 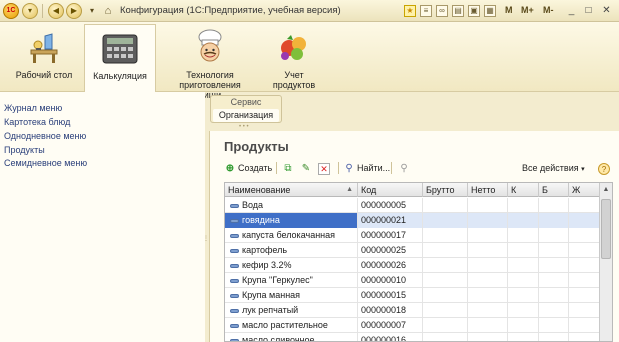 I want to click on cell-code: 000000018, so click(x=390, y=310).